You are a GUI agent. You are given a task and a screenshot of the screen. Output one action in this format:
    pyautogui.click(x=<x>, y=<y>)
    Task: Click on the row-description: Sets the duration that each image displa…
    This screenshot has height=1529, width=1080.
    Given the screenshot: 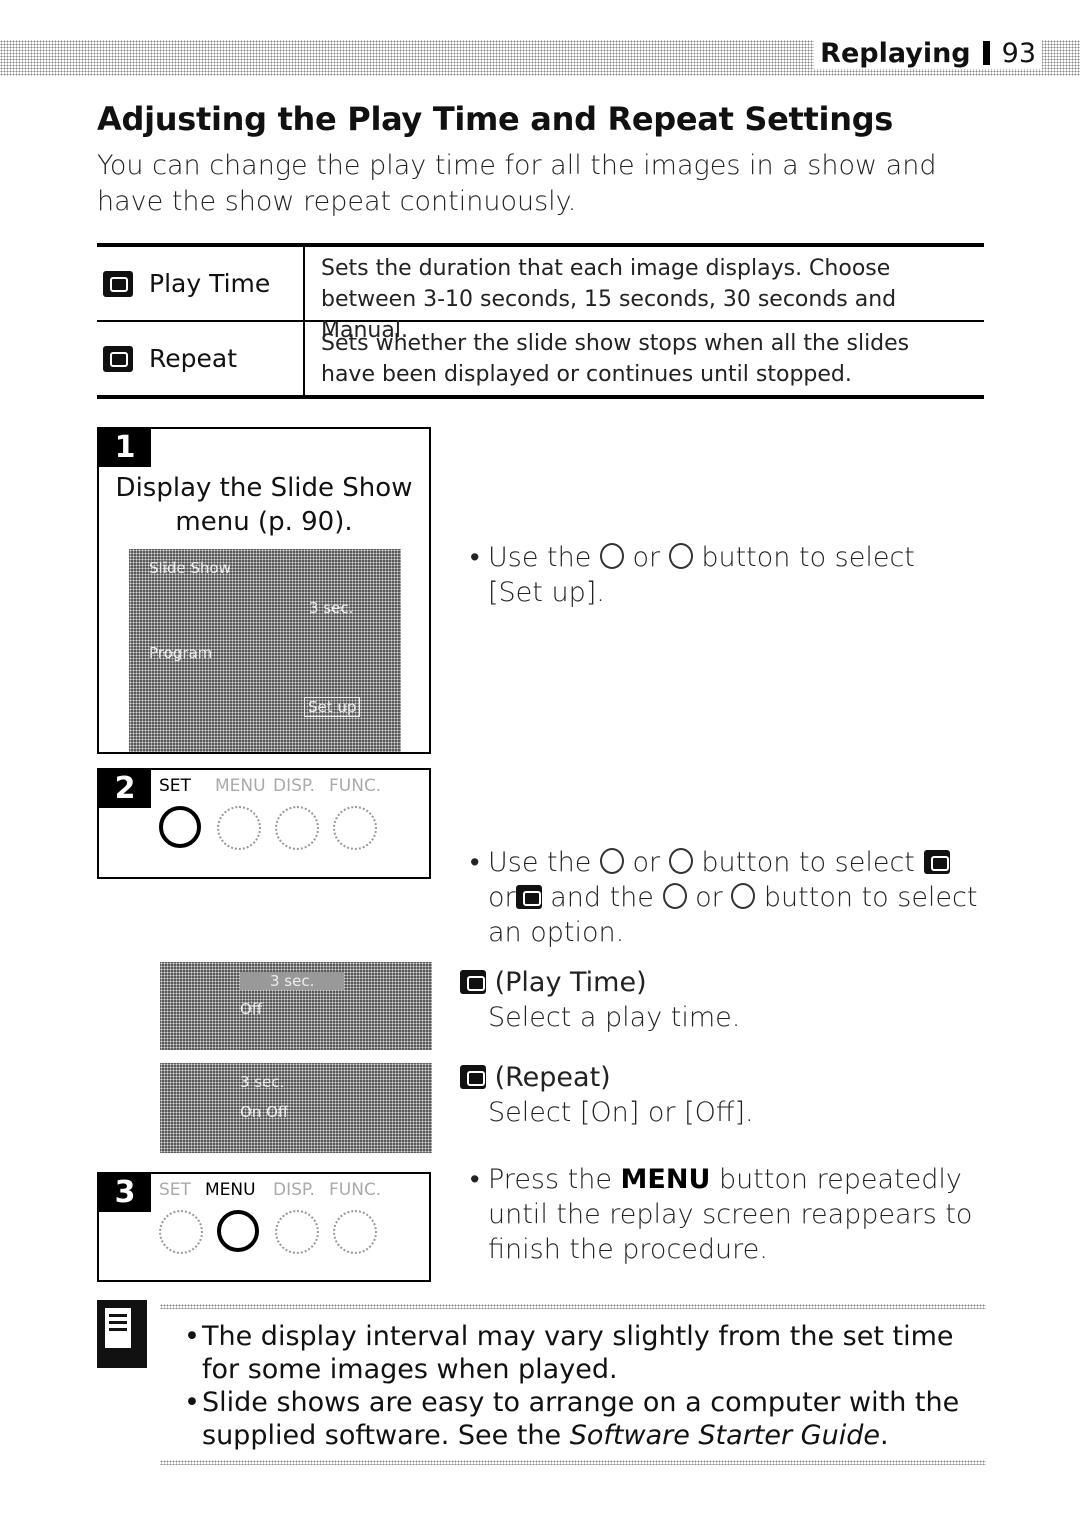 What is the action you would take?
    pyautogui.click(x=609, y=299)
    